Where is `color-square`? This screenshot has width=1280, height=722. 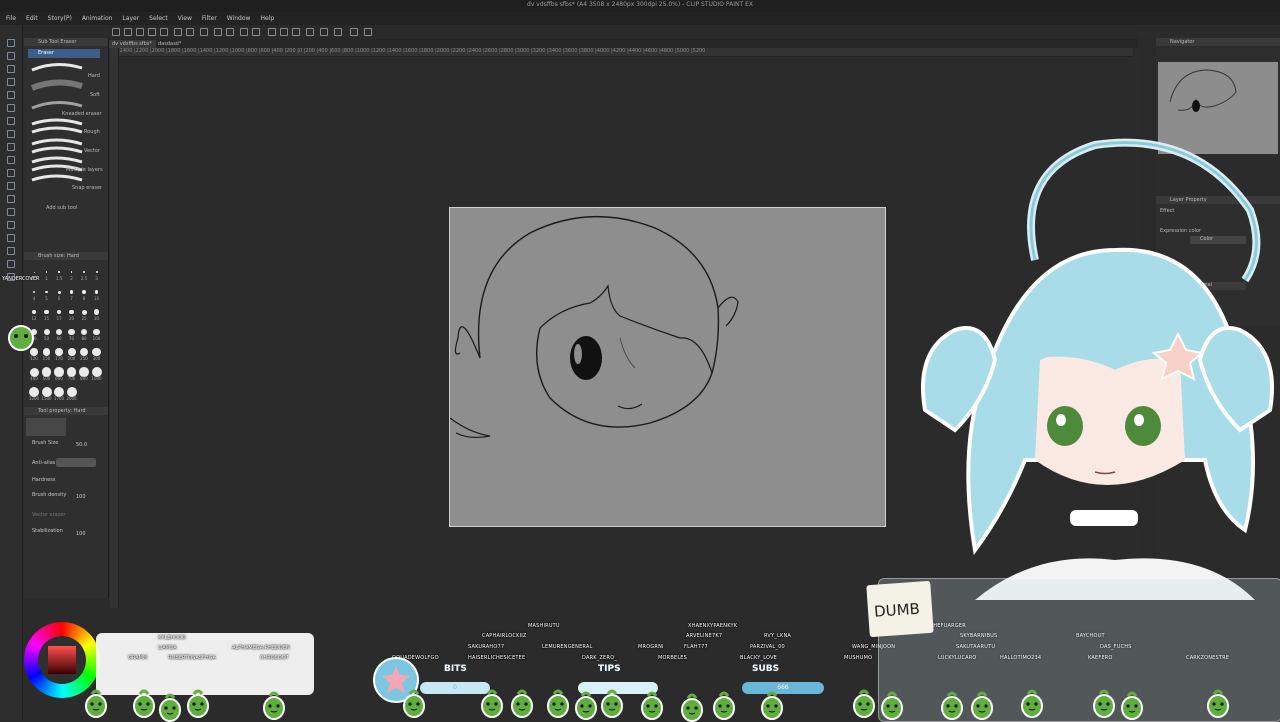 color-square is located at coordinates (62, 660).